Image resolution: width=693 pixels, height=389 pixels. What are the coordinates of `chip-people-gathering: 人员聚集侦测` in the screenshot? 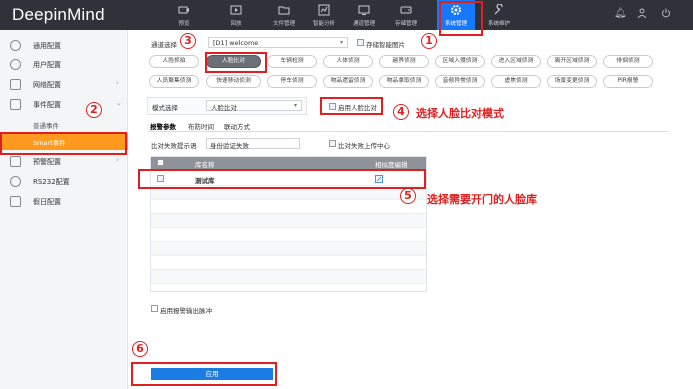 It's located at (174, 81).